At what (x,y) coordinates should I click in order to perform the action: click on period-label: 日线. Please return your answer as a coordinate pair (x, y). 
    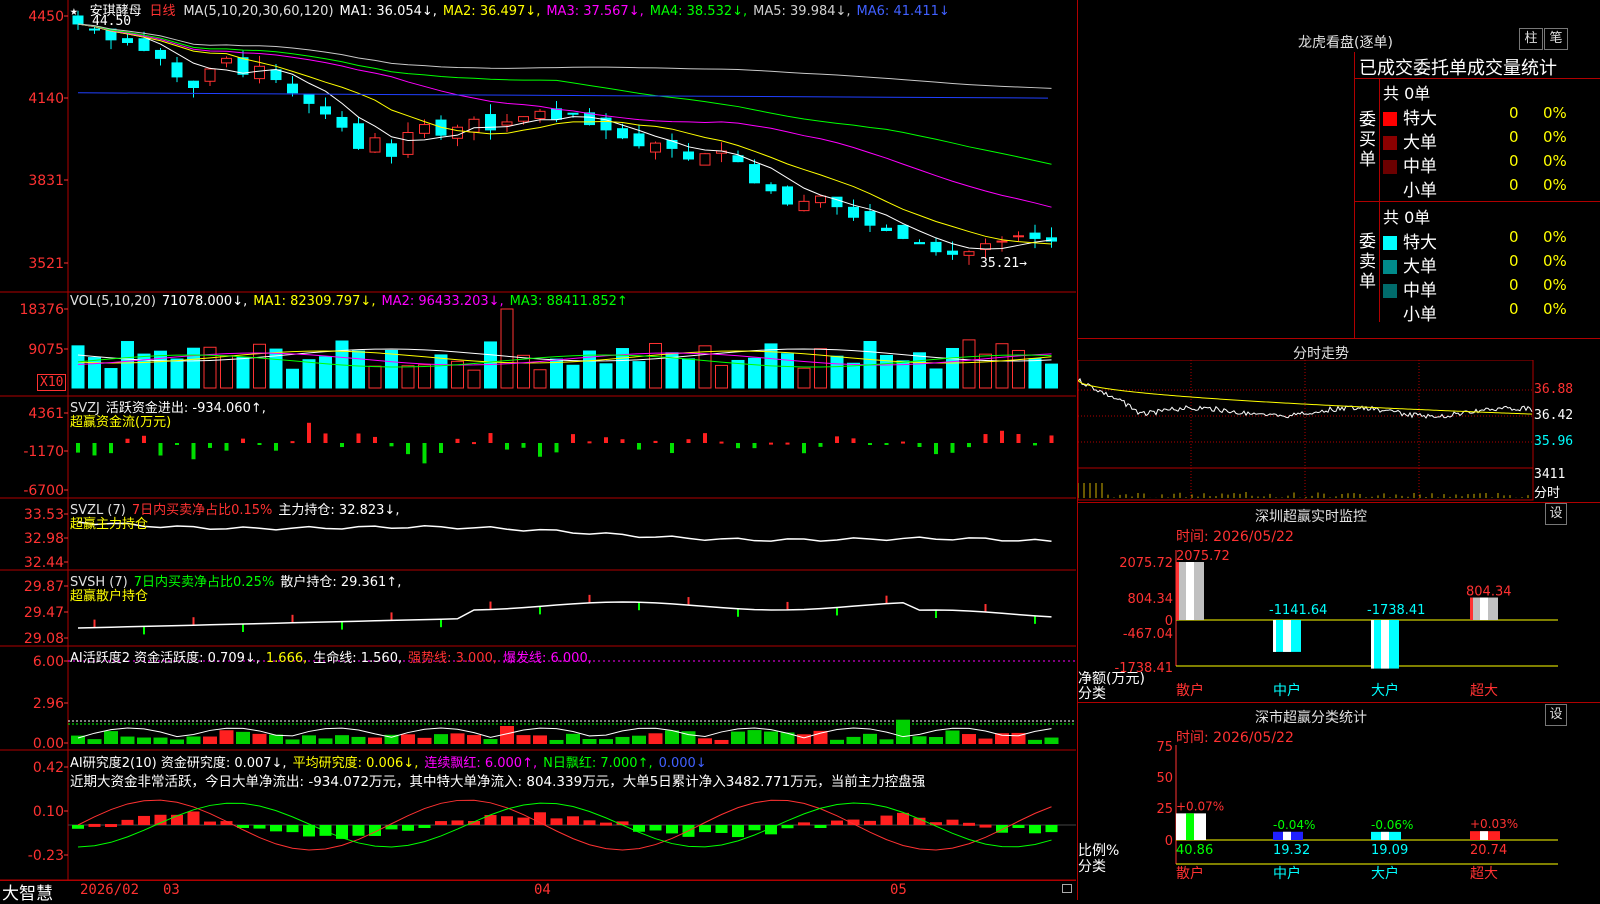
    Looking at the image, I should click on (163, 11).